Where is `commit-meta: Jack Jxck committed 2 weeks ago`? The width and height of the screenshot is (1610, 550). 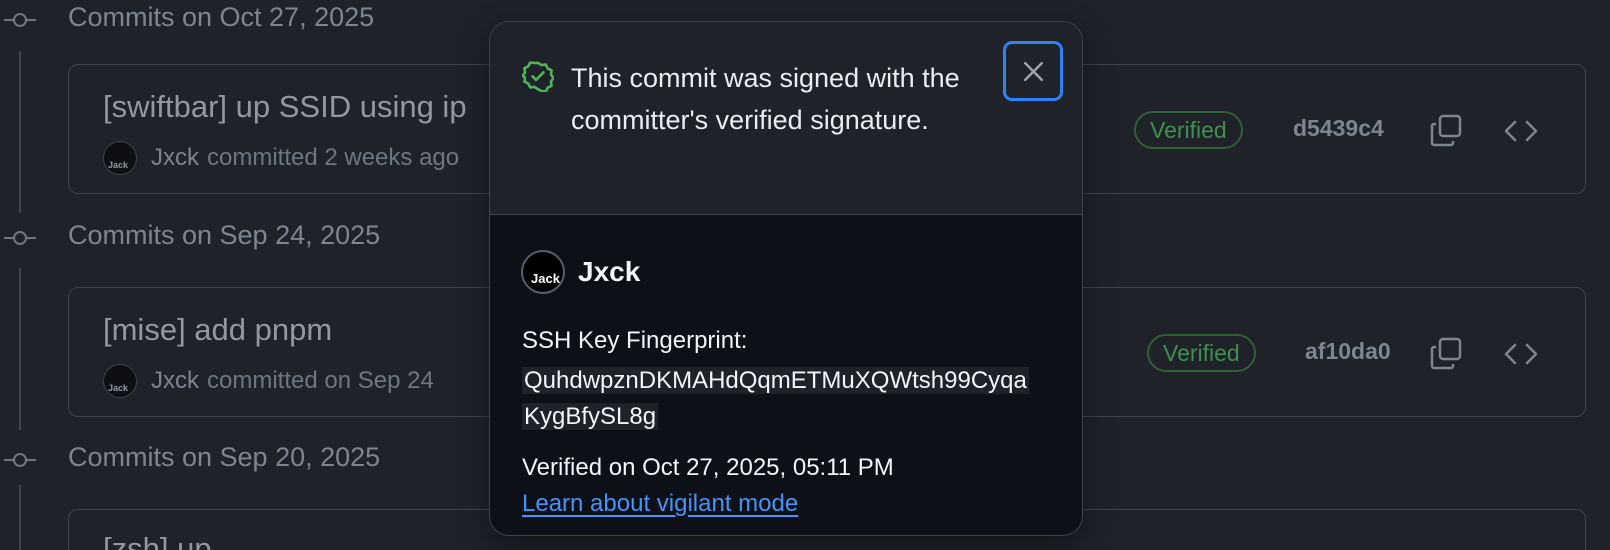
commit-meta: Jack Jxck committed 2 weeks ago is located at coordinates (281, 158).